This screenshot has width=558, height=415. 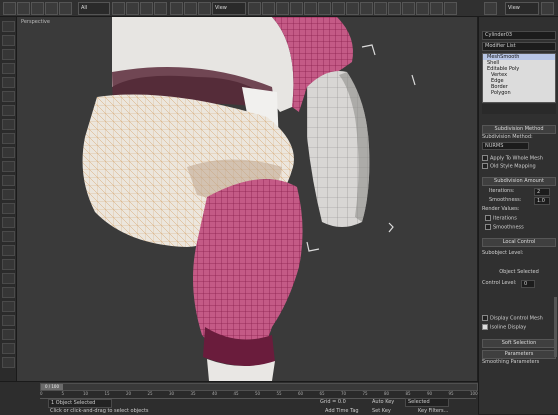 What do you see at coordinates (8, 236) in the screenshot?
I see `make-planar-icon` at bounding box center [8, 236].